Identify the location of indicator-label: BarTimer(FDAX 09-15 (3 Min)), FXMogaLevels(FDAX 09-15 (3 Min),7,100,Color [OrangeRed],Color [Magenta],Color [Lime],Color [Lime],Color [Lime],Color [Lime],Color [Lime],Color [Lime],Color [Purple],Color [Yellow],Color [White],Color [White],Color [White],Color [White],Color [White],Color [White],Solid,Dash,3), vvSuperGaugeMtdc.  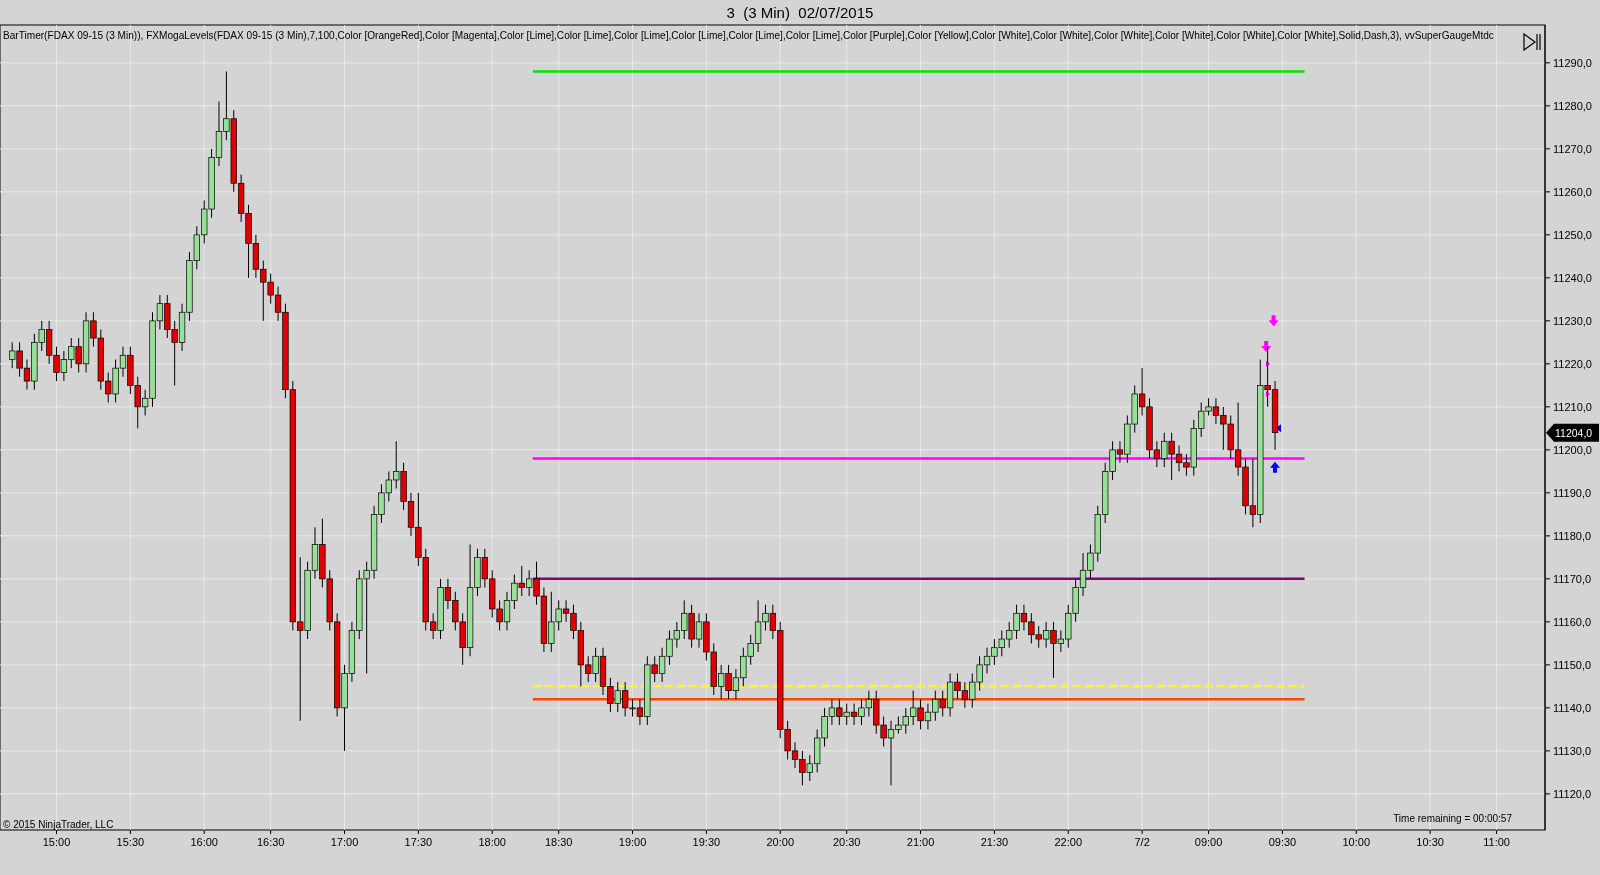
(748, 35).